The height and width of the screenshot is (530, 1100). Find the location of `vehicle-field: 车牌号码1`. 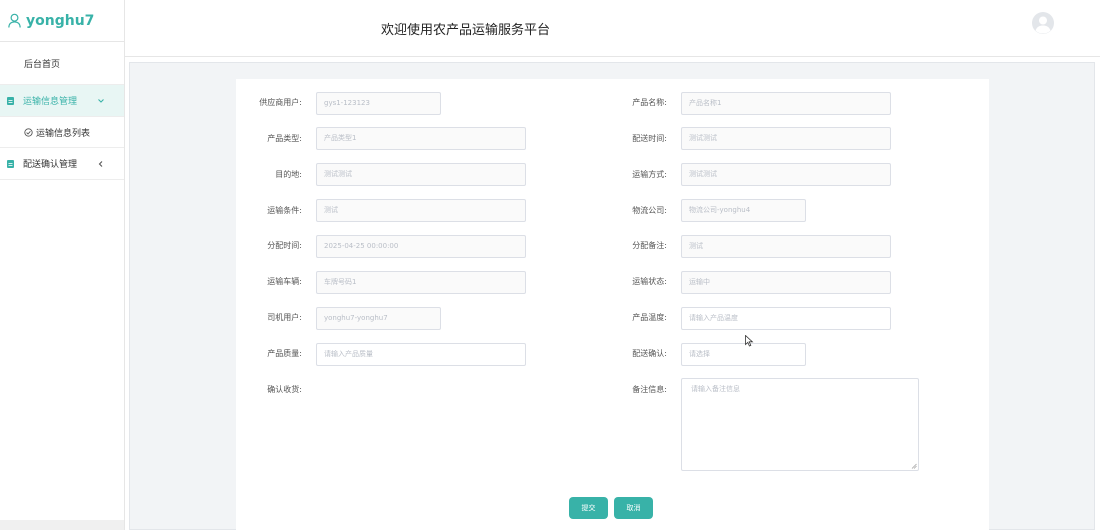

vehicle-field: 车牌号码1 is located at coordinates (421, 282).